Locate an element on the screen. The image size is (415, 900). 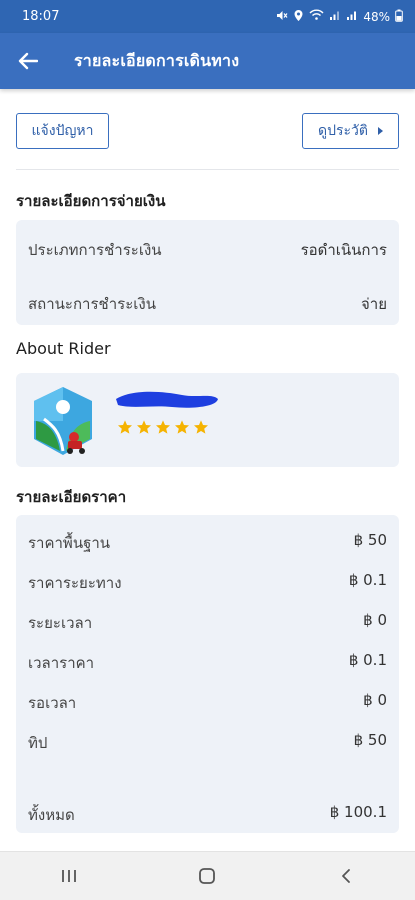
status-bar: 18:07 48% is located at coordinates (207, 16).